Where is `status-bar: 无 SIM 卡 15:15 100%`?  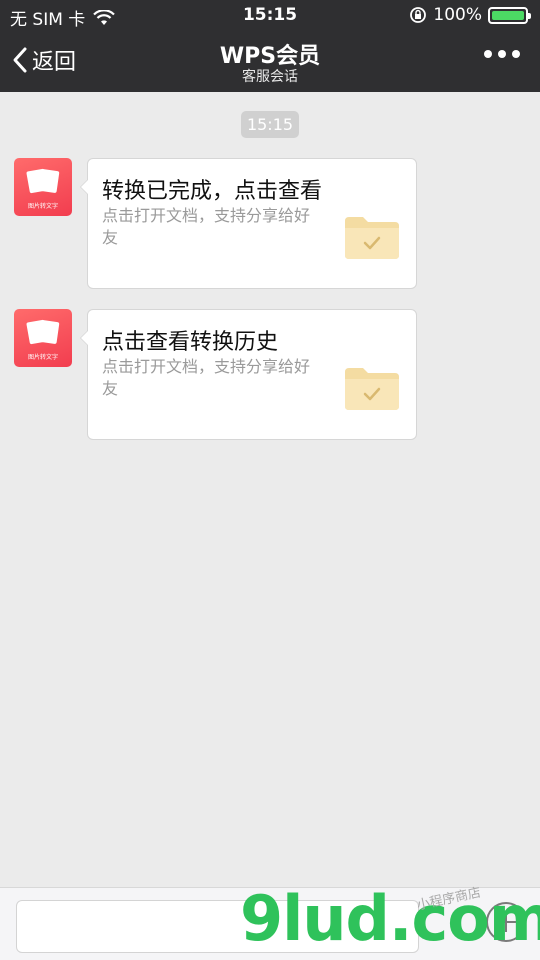 status-bar: 无 SIM 卡 15:15 100% is located at coordinates (270, 15).